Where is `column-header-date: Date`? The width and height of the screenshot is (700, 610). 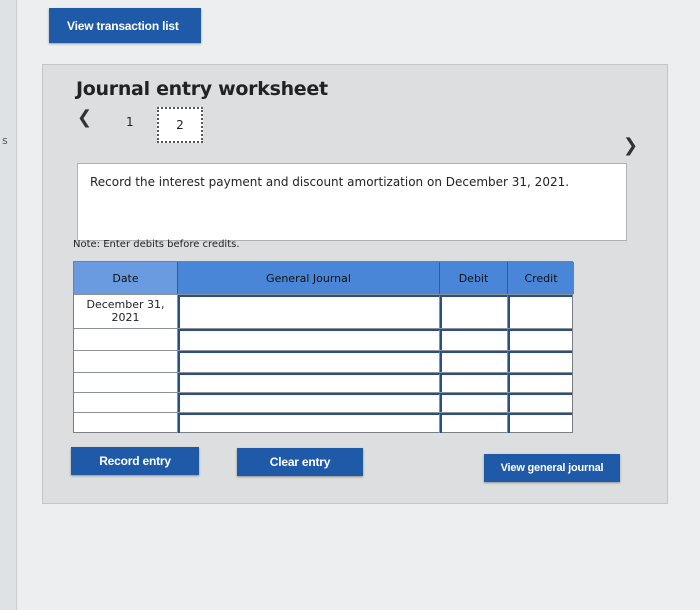
column-header-date: Date is located at coordinates (126, 278).